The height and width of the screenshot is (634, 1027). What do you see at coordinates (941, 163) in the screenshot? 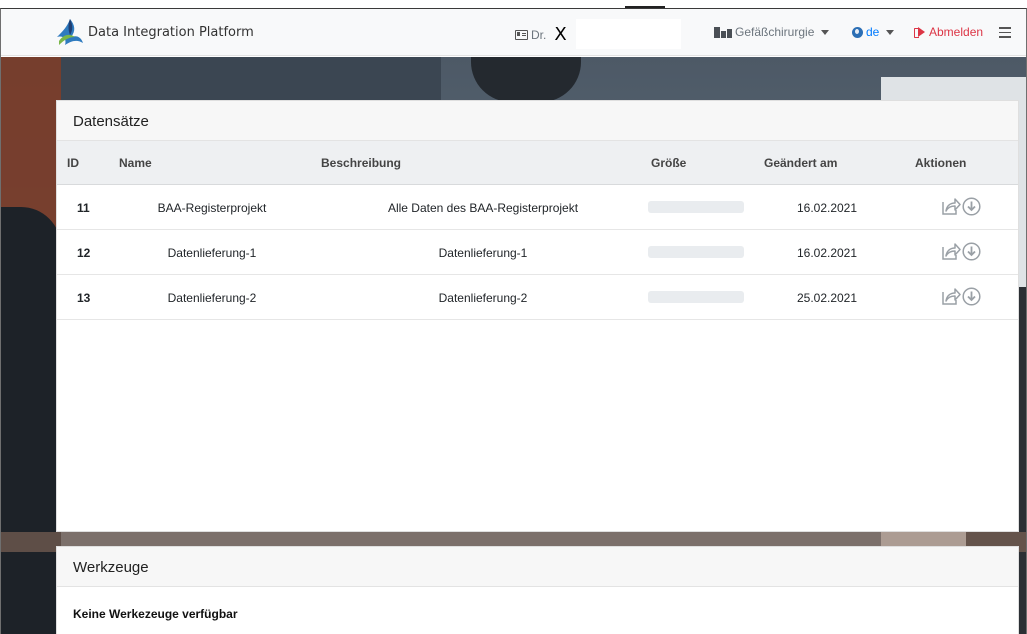
I see `column-header-actions: Aktionen` at bounding box center [941, 163].